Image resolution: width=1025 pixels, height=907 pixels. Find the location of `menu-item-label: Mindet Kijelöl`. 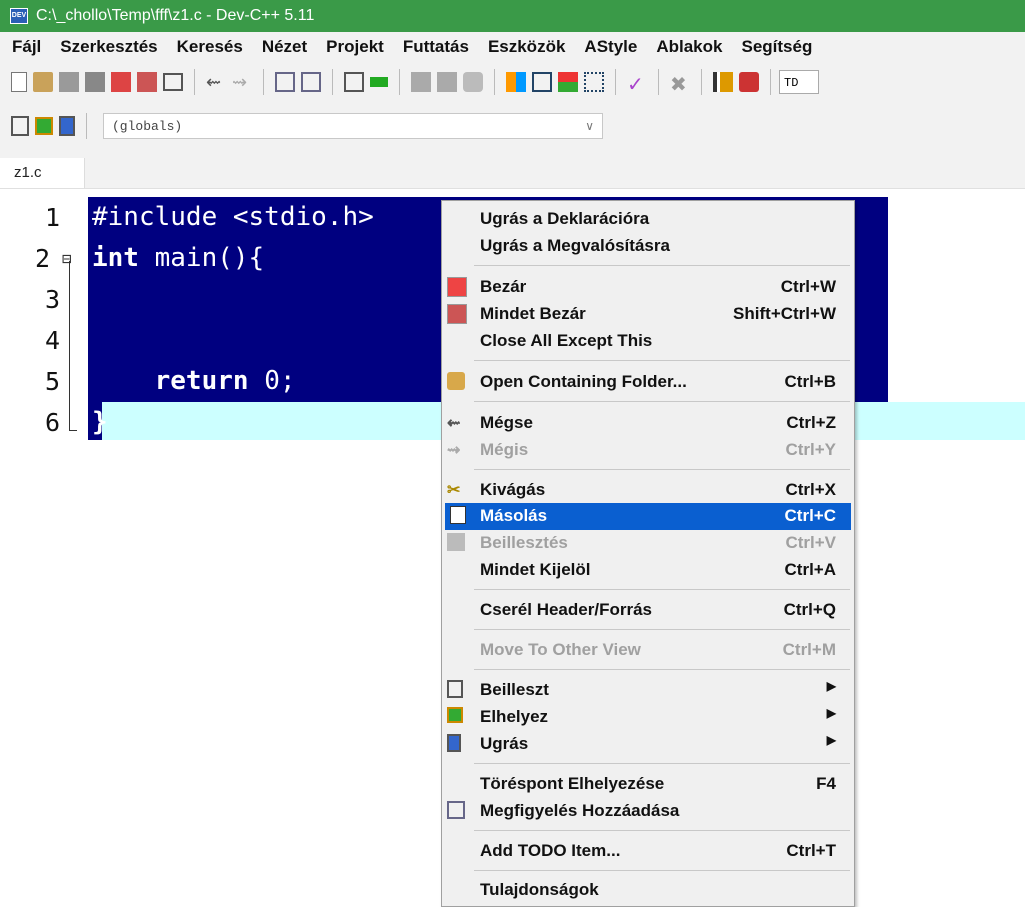

menu-item-label: Mindet Kijelöl is located at coordinates (535, 569).